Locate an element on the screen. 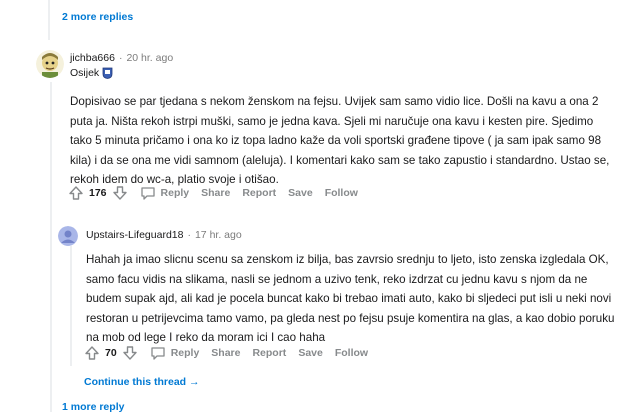  comment-meta: Upstairs-Lifeguard18 · 17 hr. ago is located at coordinates (164, 235).